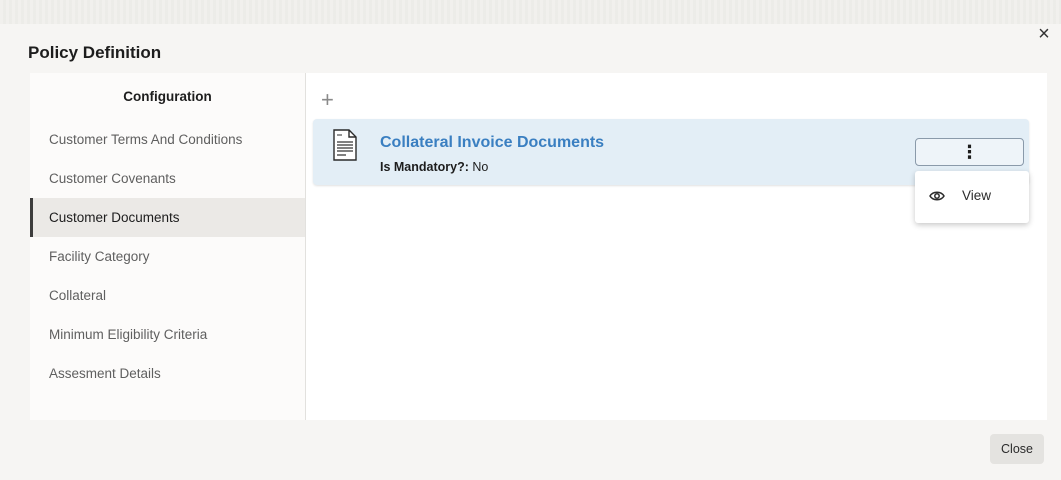 The height and width of the screenshot is (480, 1061). Describe the element at coordinates (1044, 34) in the screenshot. I see `close-icon: ×` at that location.